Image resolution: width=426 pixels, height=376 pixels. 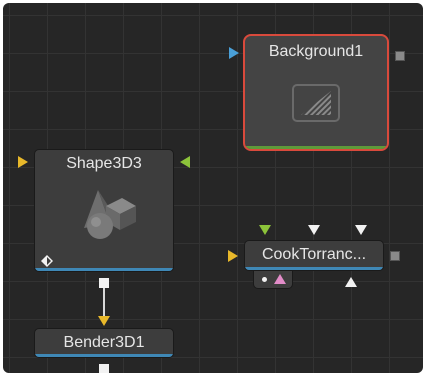 What do you see at coordinates (233, 256) in the screenshot?
I see `cooktorrance-input-left` at bounding box center [233, 256].